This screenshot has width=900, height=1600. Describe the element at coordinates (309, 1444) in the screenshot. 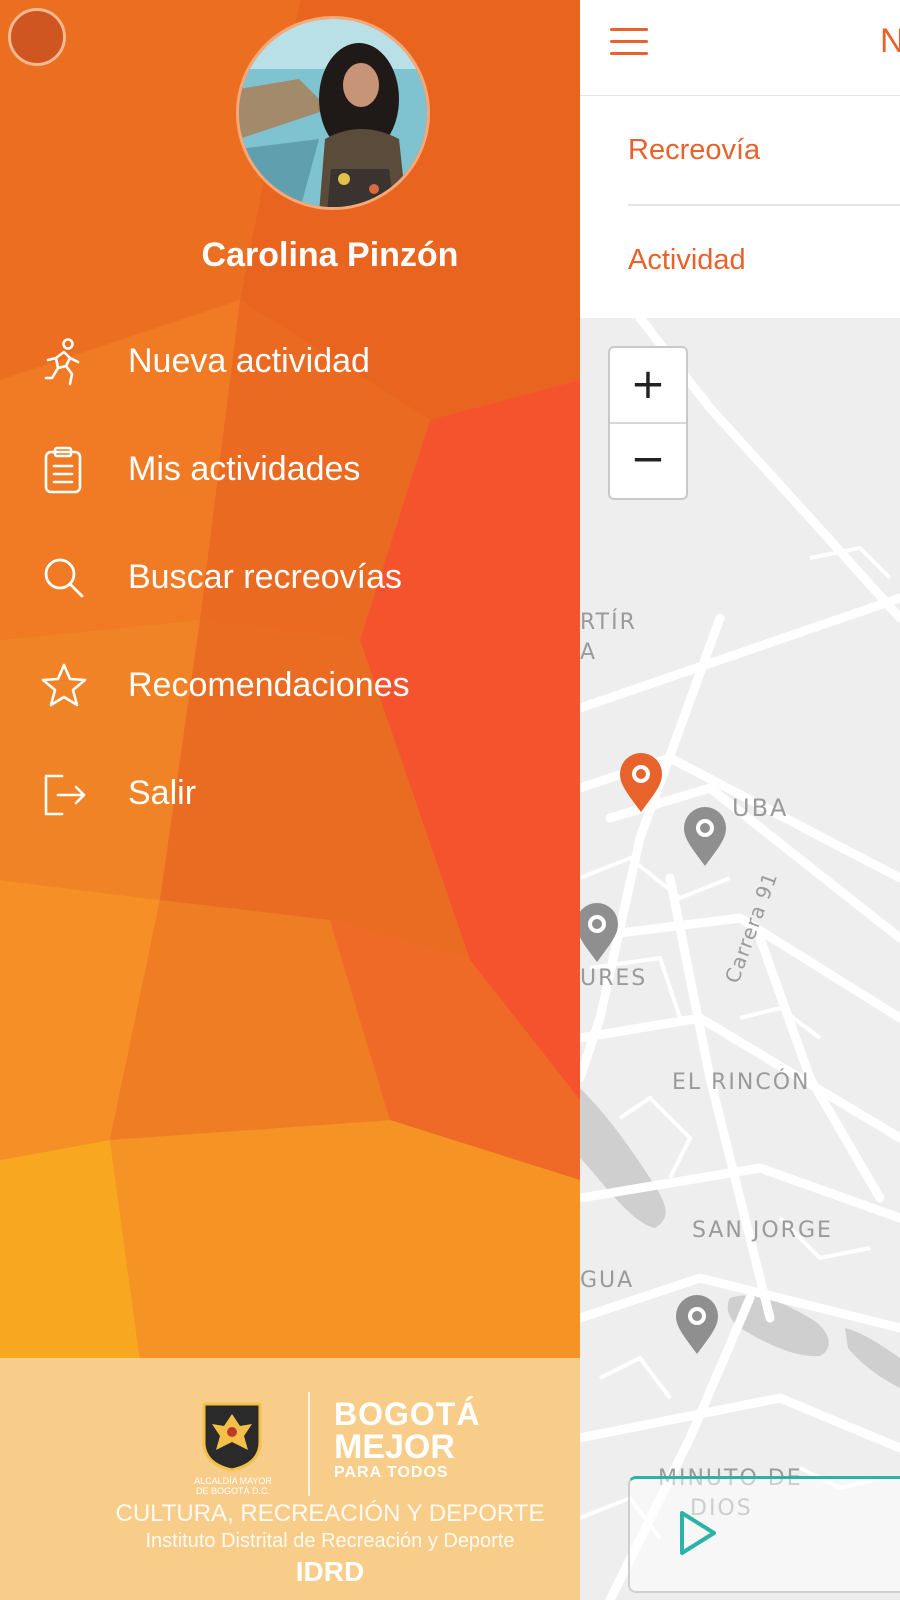

I see `logo-divider` at that location.